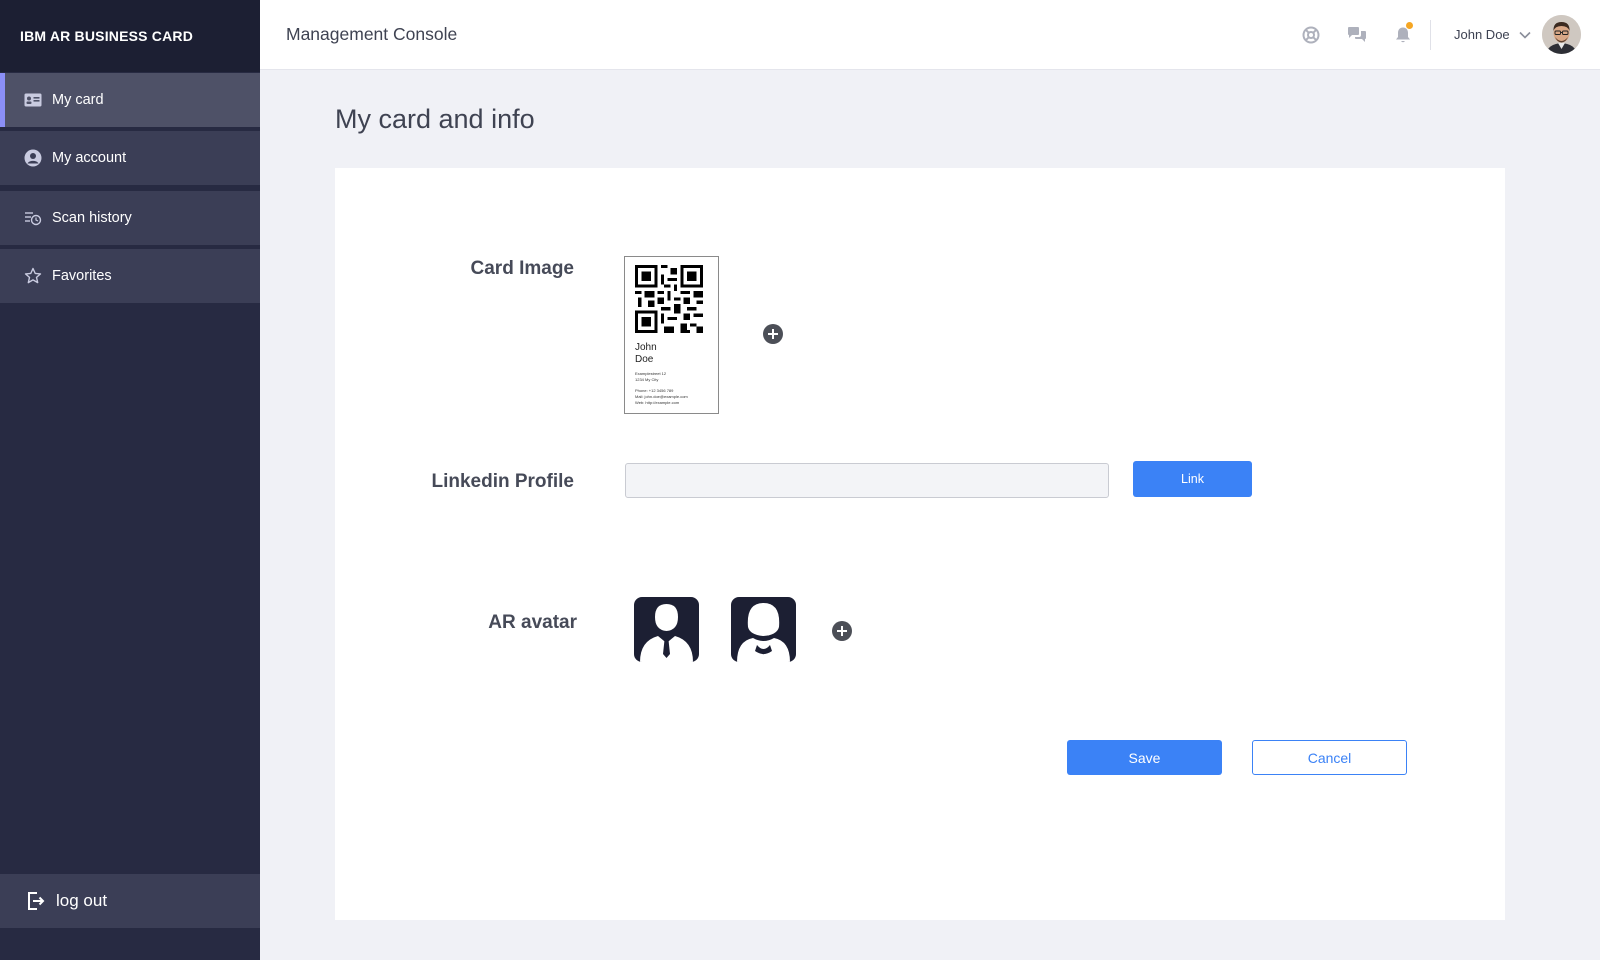  I want to click on user-circle-icon, so click(33, 158).